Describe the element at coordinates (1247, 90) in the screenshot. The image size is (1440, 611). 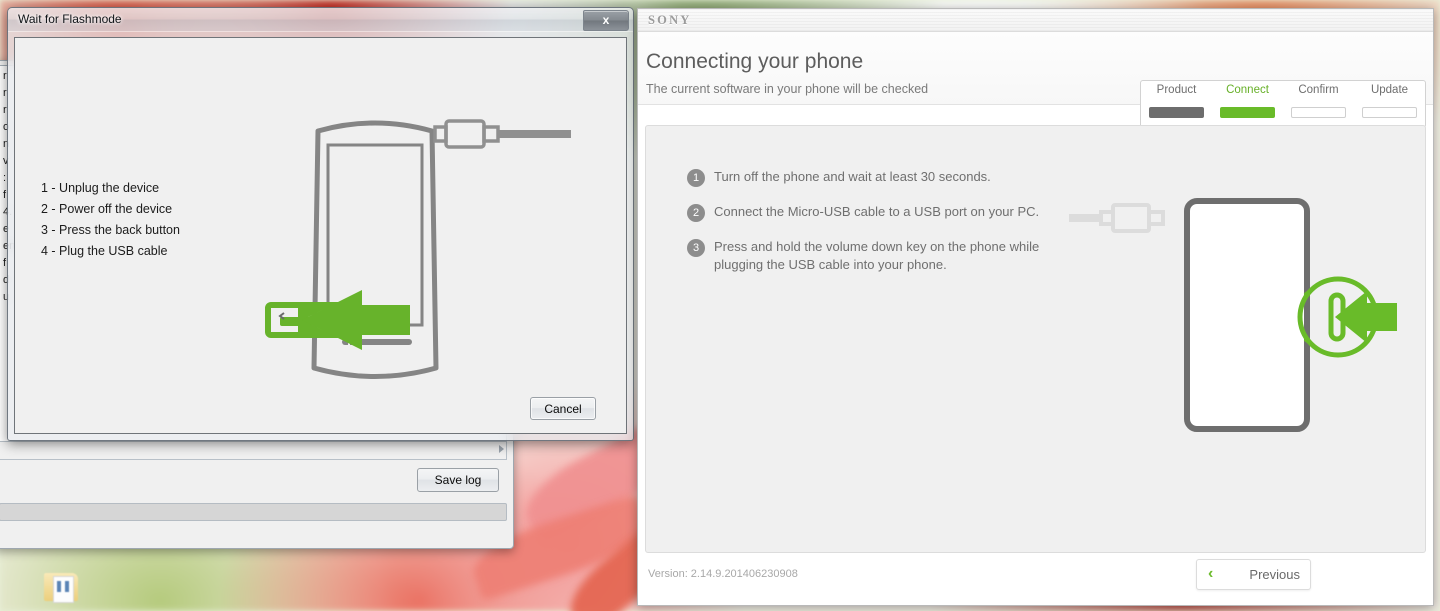
I see `wizard-step-label: Connect` at that location.